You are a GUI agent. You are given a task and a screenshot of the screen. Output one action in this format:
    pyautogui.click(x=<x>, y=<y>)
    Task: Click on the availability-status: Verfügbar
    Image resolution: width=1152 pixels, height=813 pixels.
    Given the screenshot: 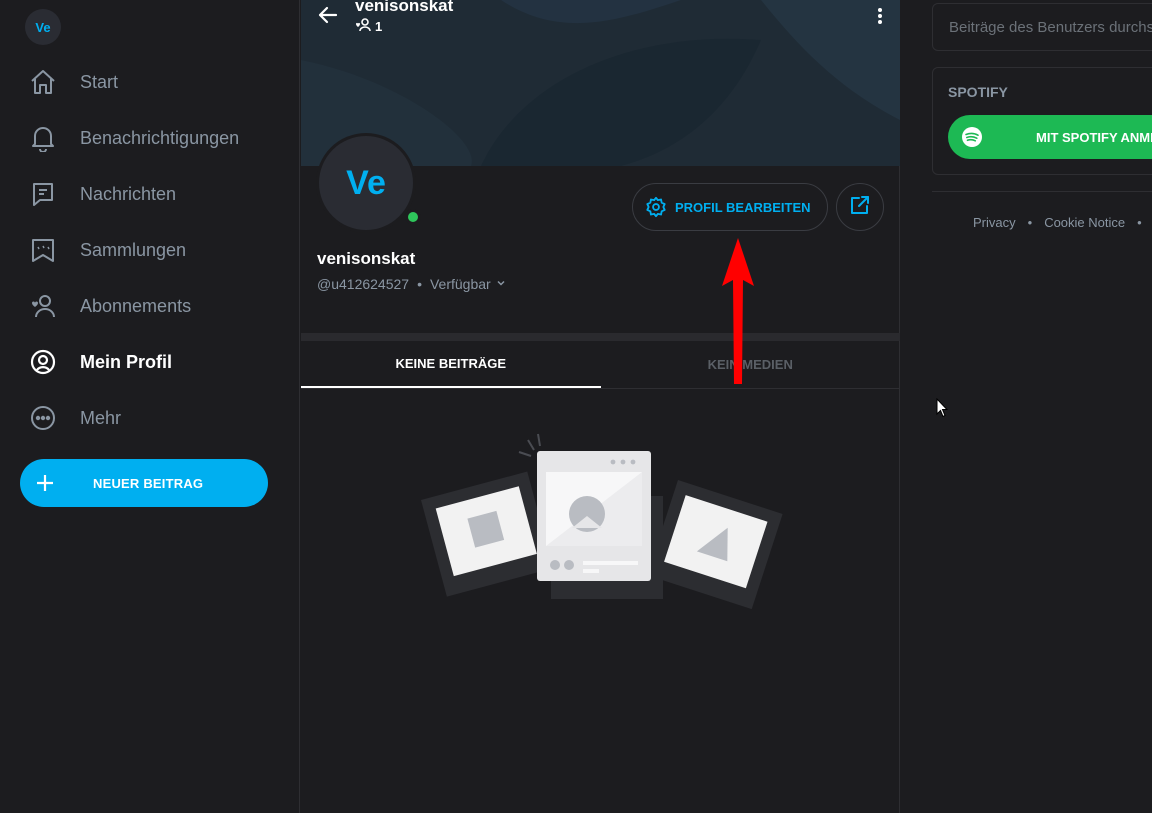 What is the action you would take?
    pyautogui.click(x=460, y=284)
    